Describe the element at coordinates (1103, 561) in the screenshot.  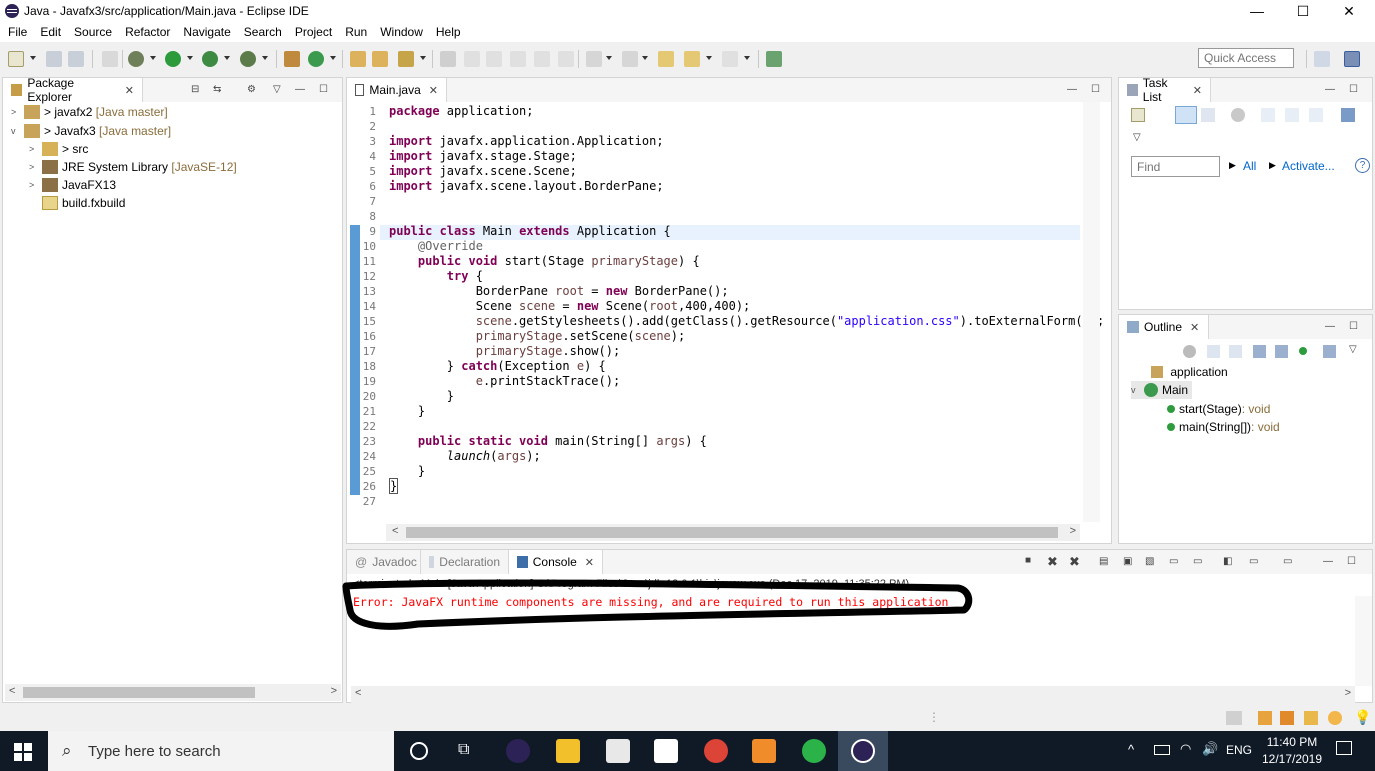
I see `clear-console-icon: ▤` at that location.